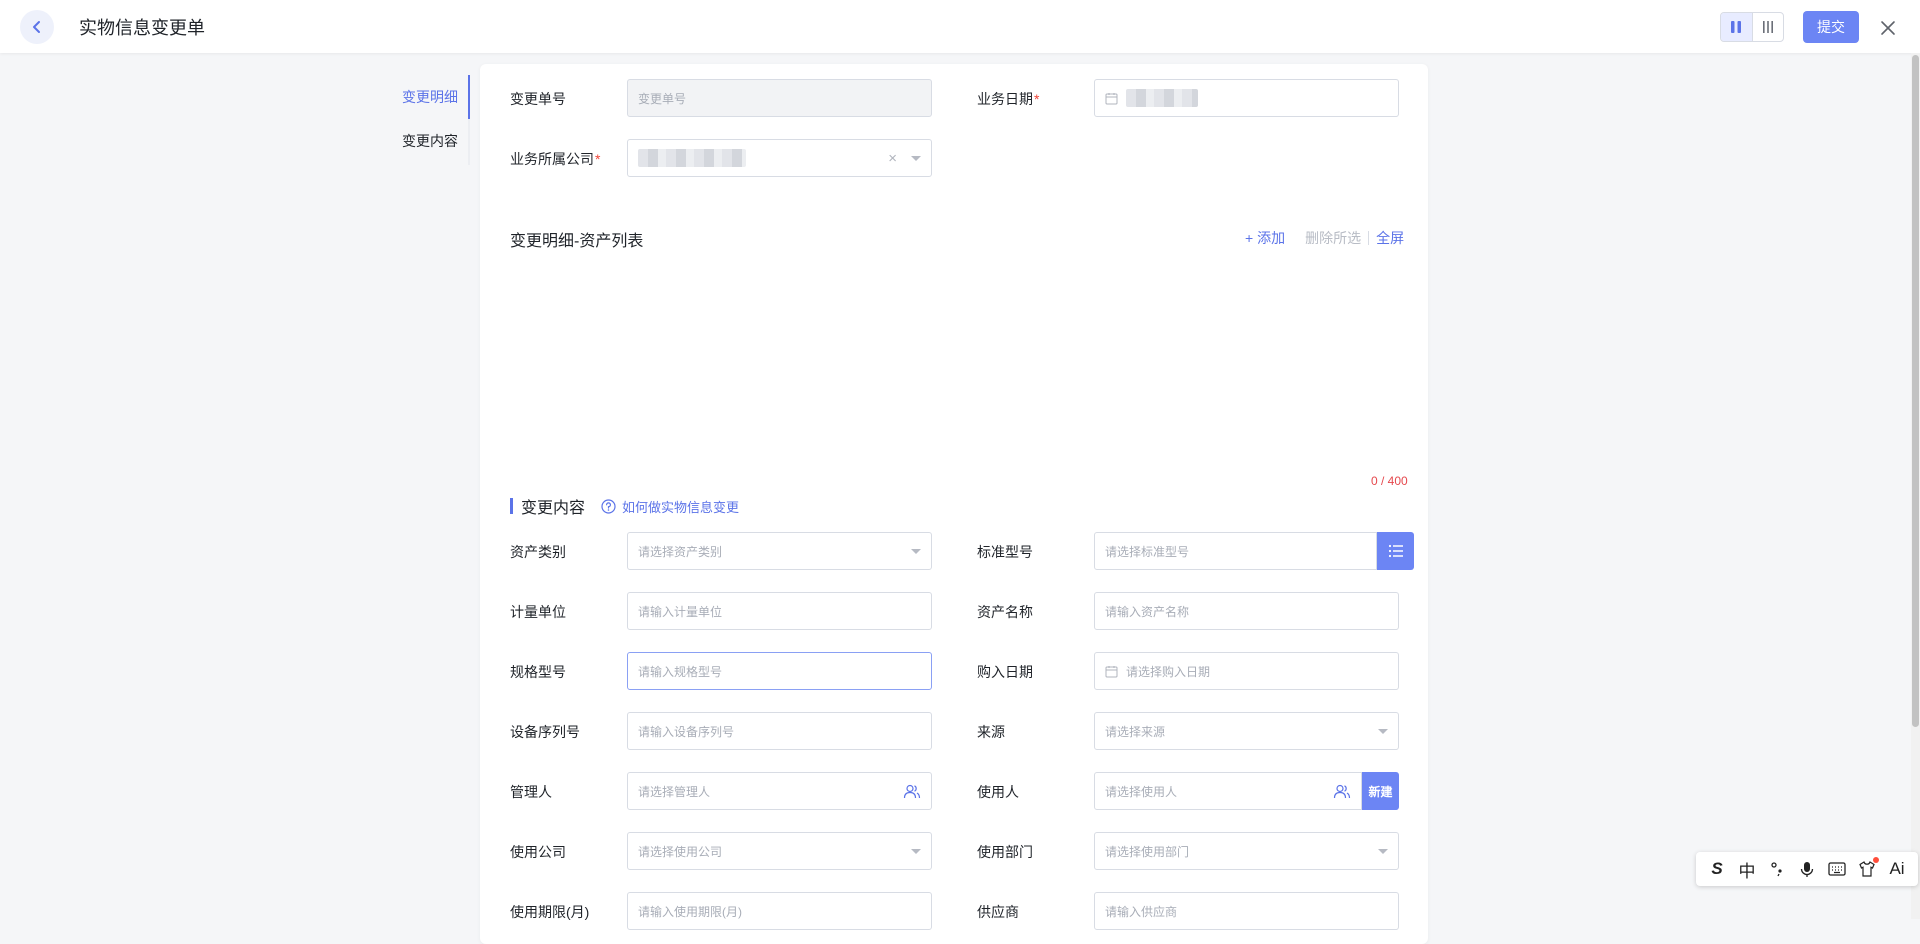  Describe the element at coordinates (538, 612) in the screenshot. I see `unit-label: 计量单位` at that location.